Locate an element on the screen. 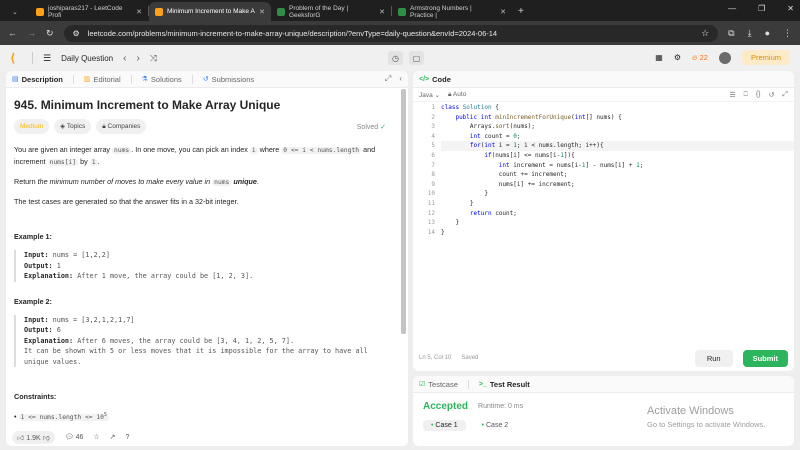 This screenshot has height=450, width=800. tab-search-button: ⌄ is located at coordinates (15, 11).